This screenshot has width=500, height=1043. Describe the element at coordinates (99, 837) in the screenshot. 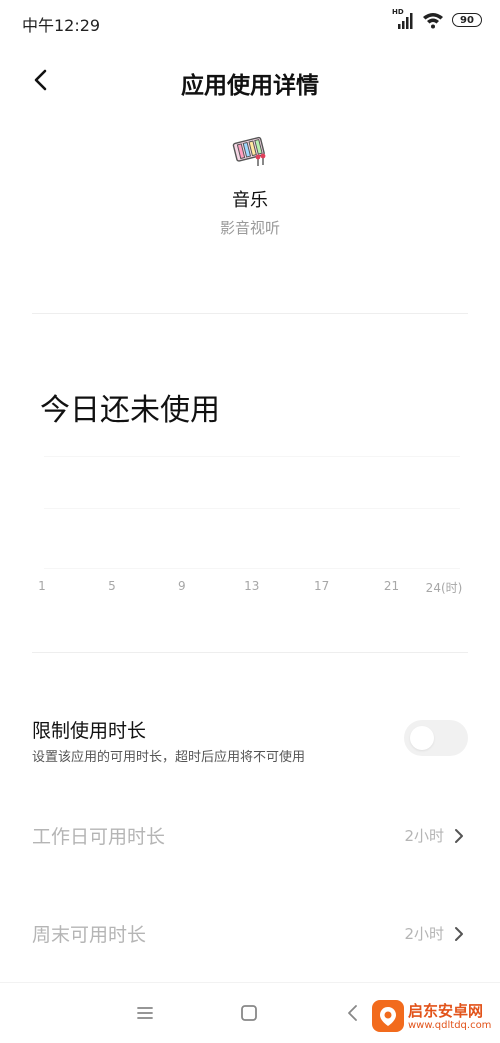

I see `setting-label: 工作日可用时长` at that location.